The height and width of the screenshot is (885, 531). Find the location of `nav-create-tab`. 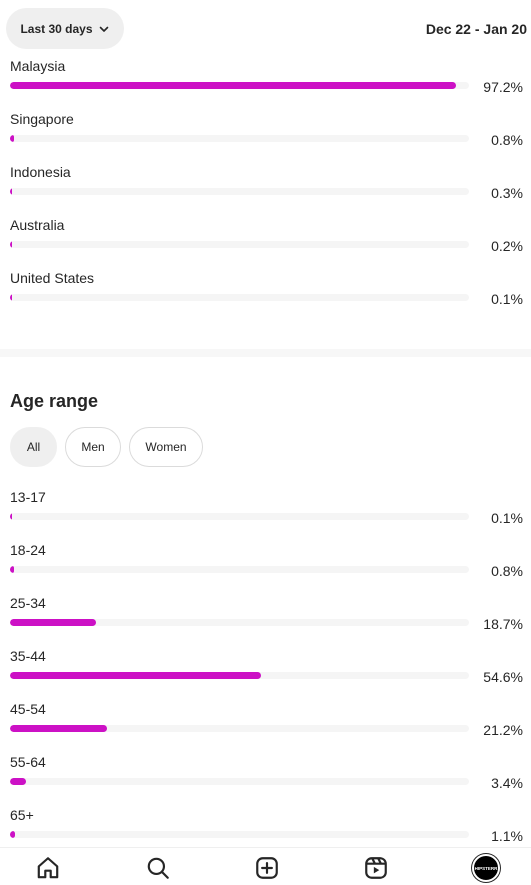

nav-create-tab is located at coordinates (267, 868).